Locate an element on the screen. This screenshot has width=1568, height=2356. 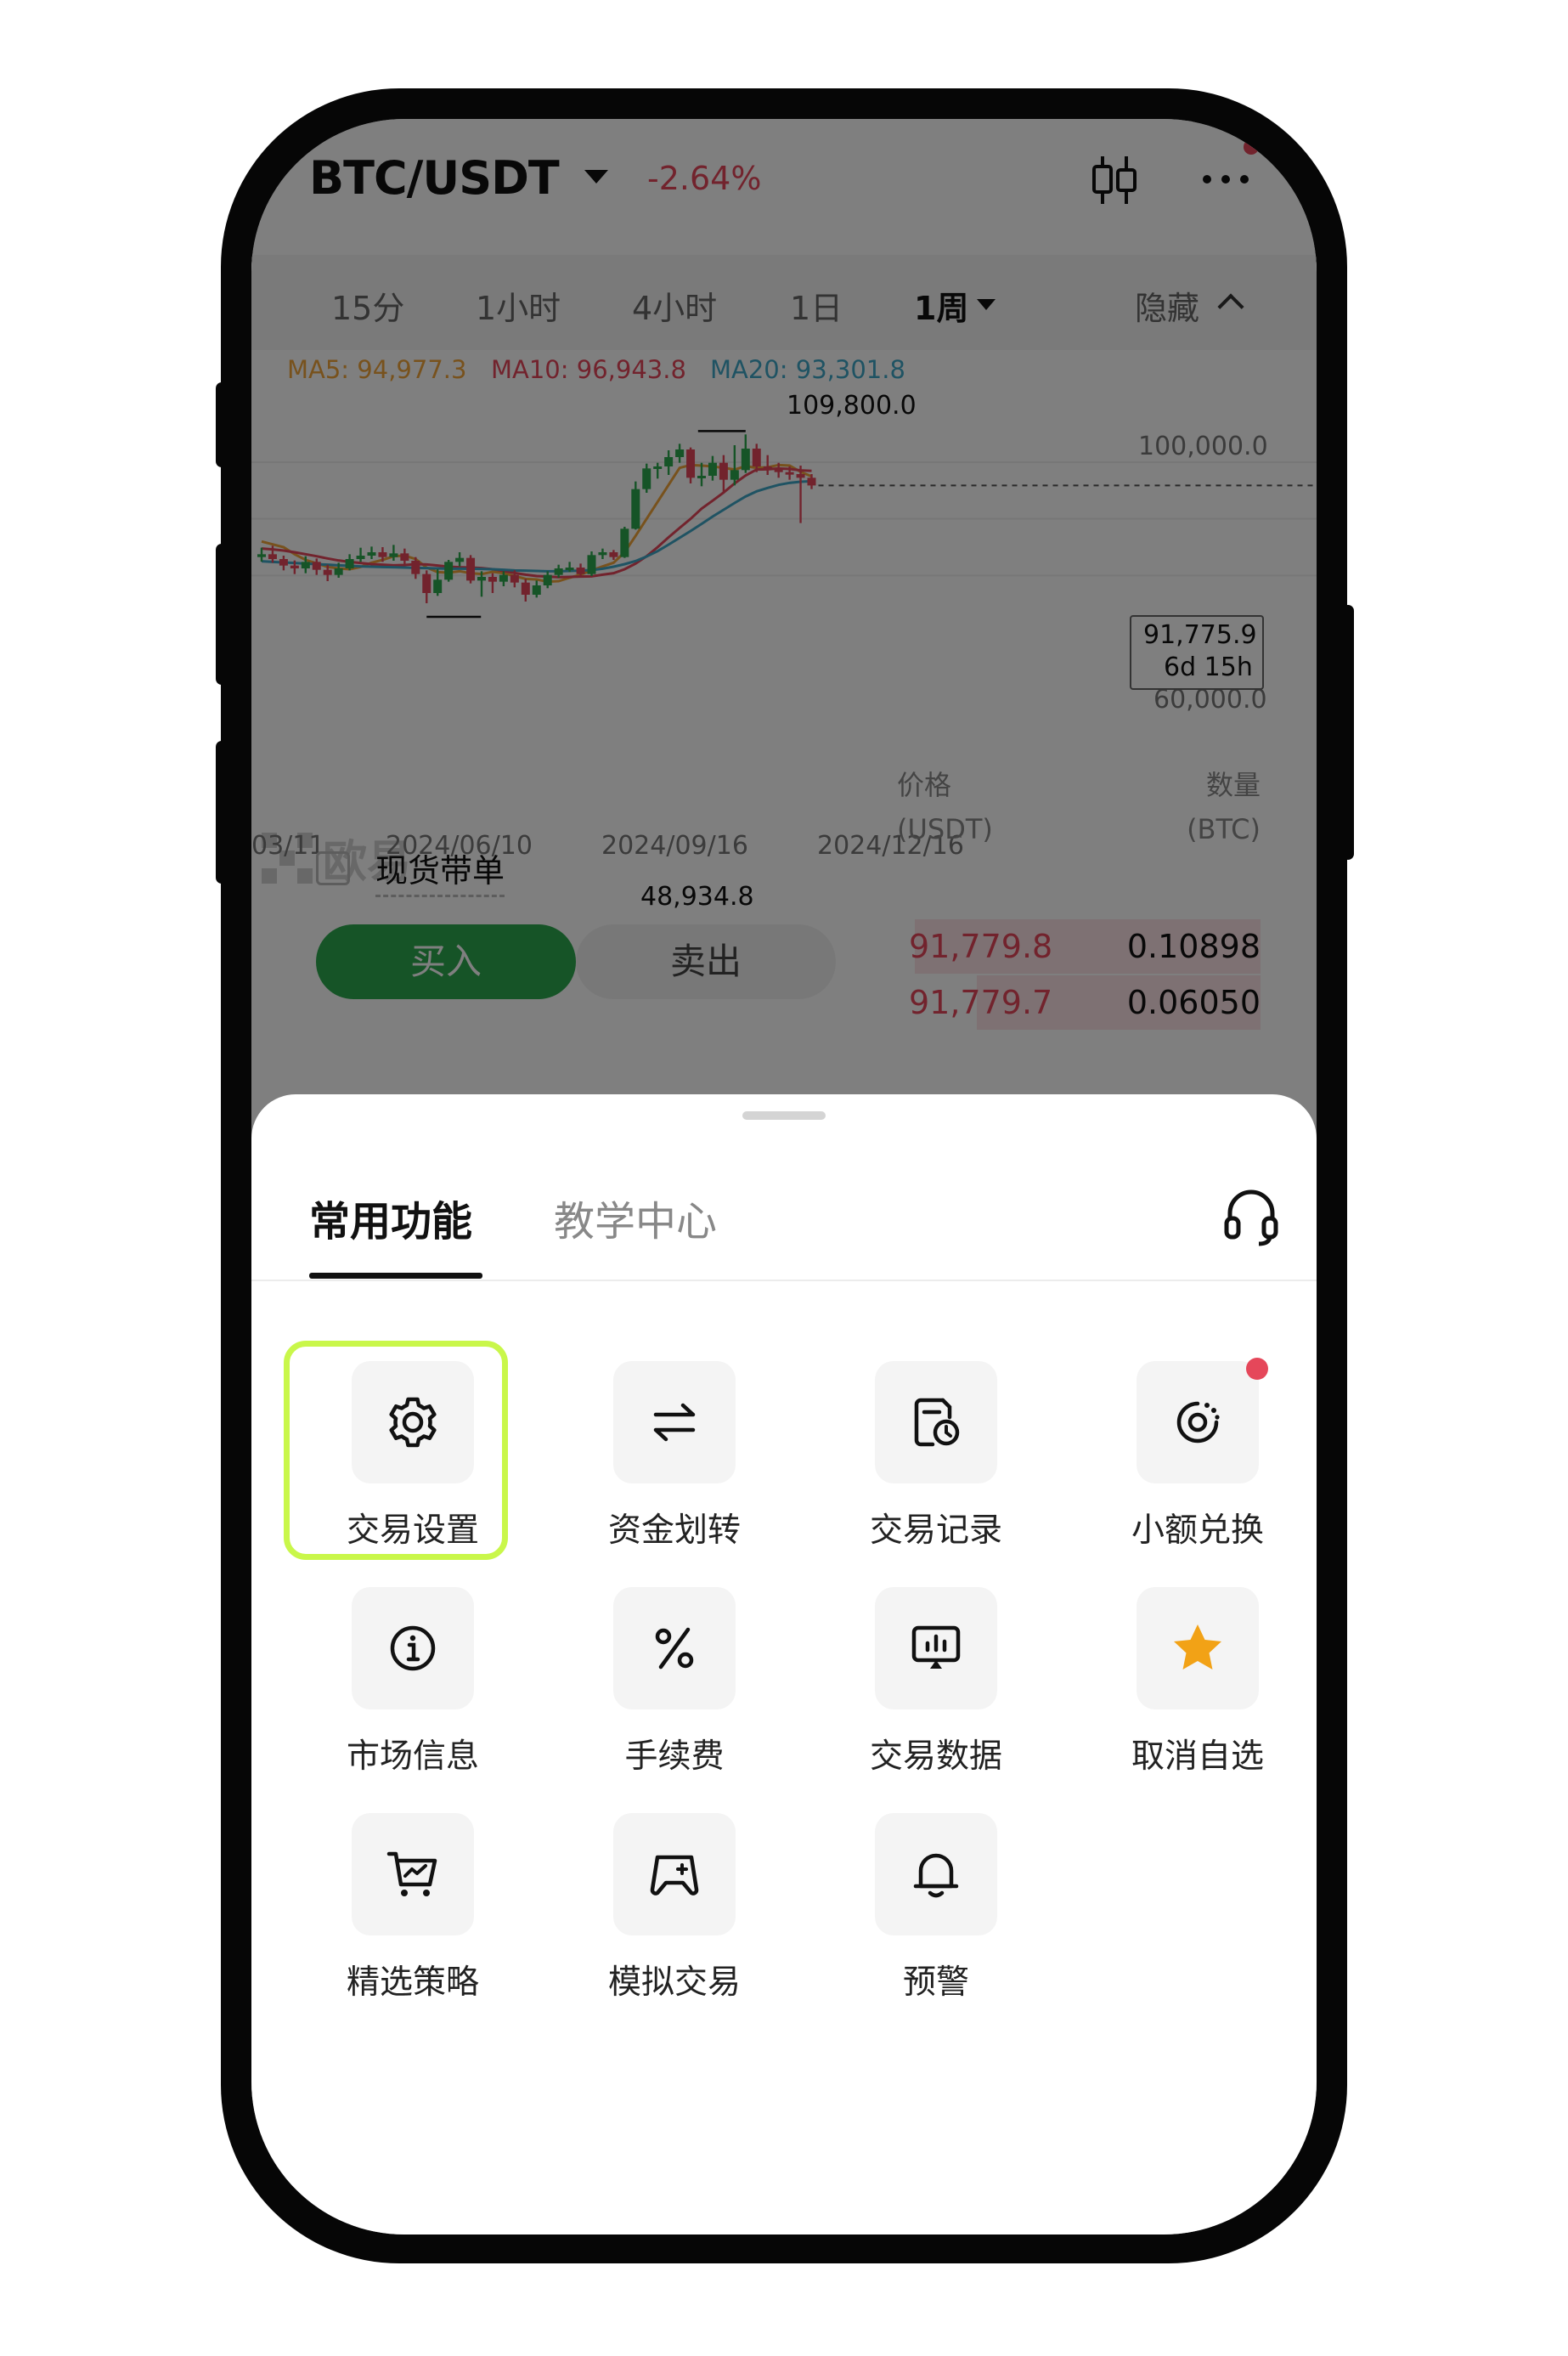
demo-trading-icon is located at coordinates (674, 1875).